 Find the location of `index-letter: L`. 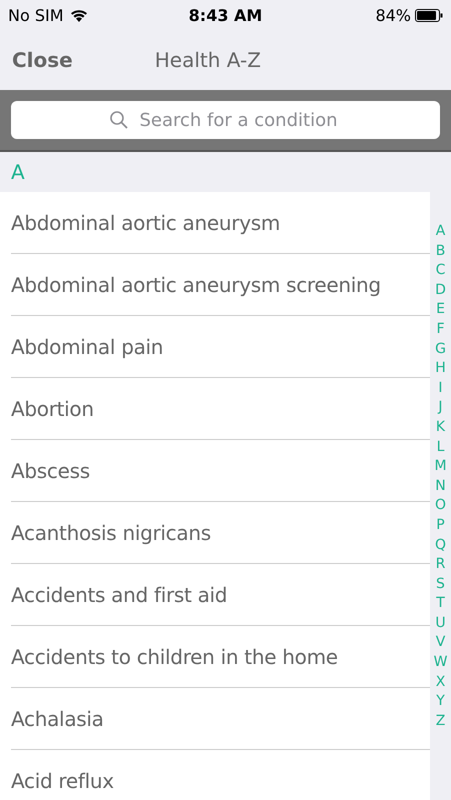

index-letter: L is located at coordinates (440, 448).